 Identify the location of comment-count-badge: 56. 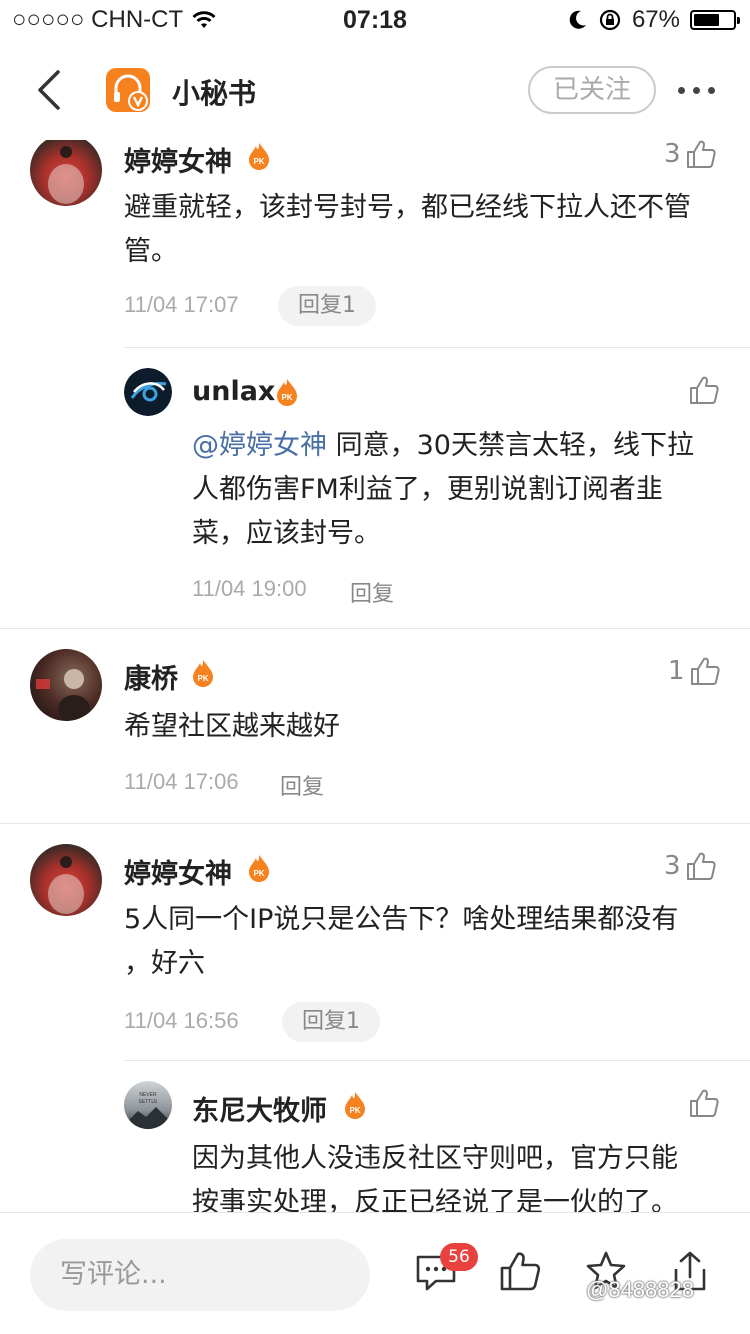
(459, 1257).